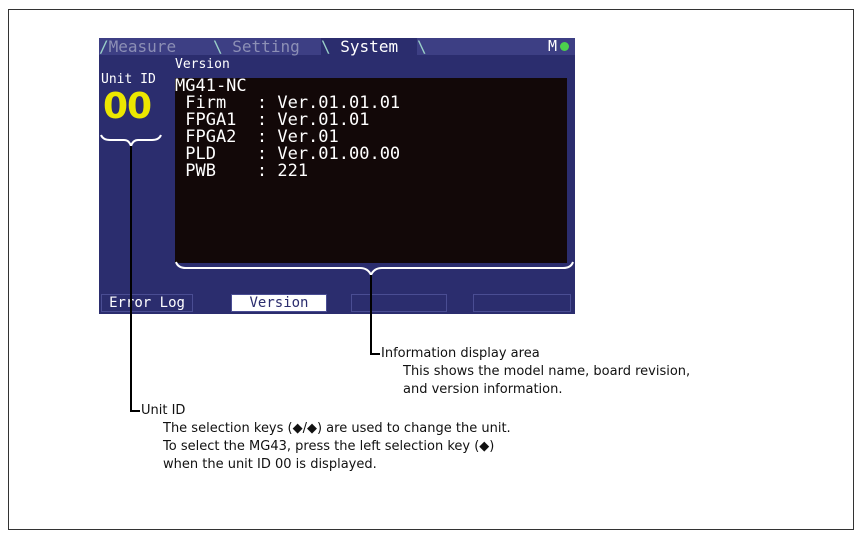  Describe the element at coordinates (483, 389) in the screenshot. I see `info-area-callout-text-2: and version information.` at that location.